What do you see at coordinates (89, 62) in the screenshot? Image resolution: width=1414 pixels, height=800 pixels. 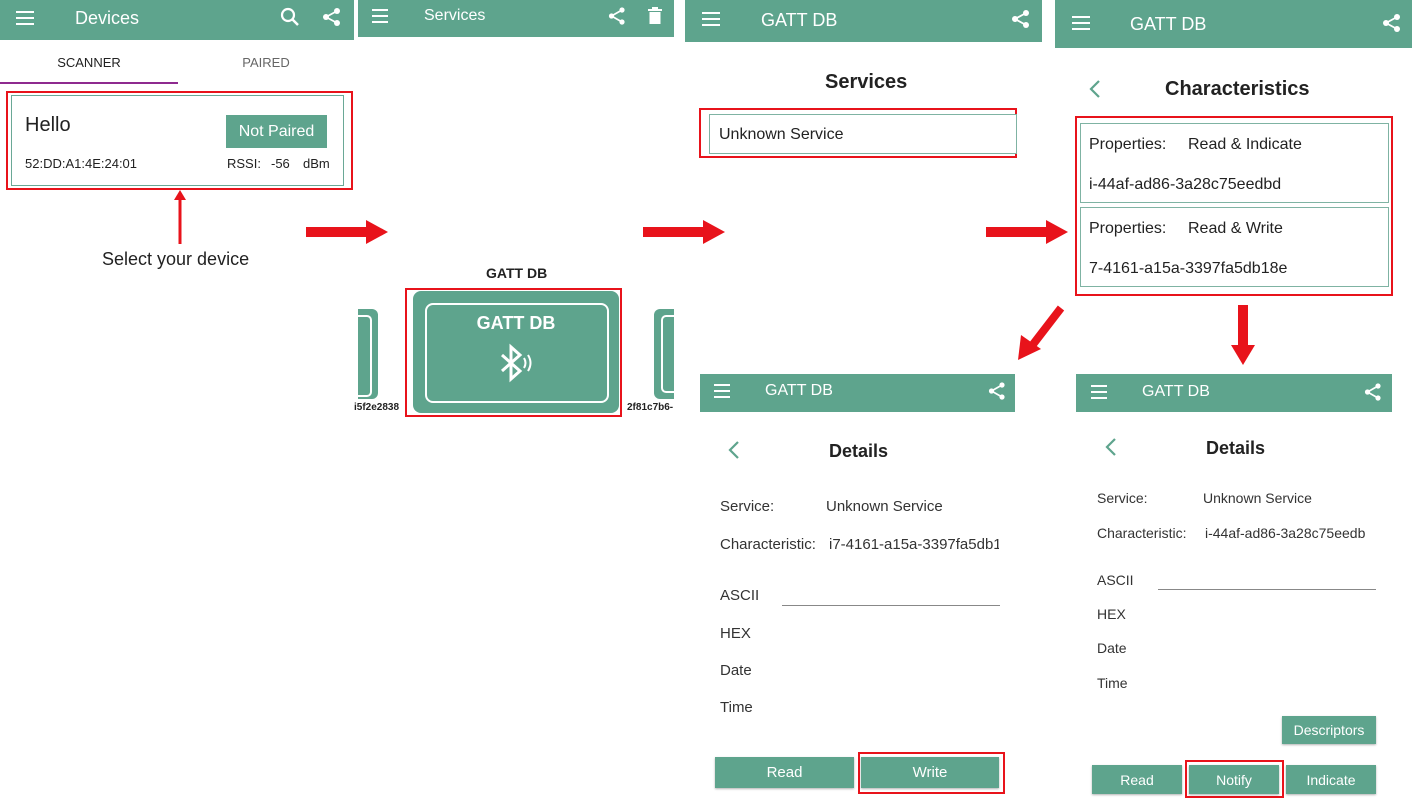 I see `tab-scanner: SCANNER` at bounding box center [89, 62].